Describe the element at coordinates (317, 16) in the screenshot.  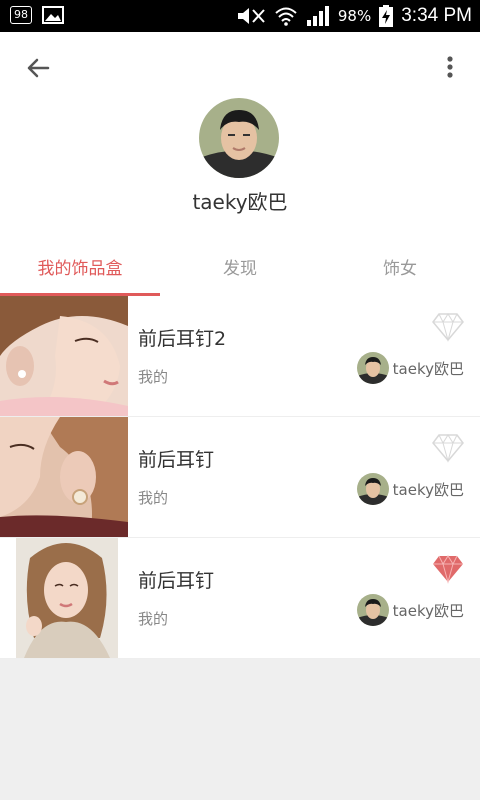
I see `signal-icon` at that location.